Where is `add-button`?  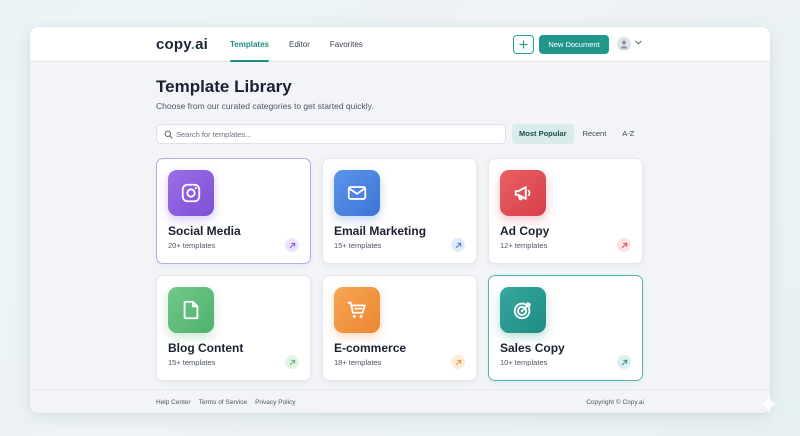 add-button is located at coordinates (523, 44).